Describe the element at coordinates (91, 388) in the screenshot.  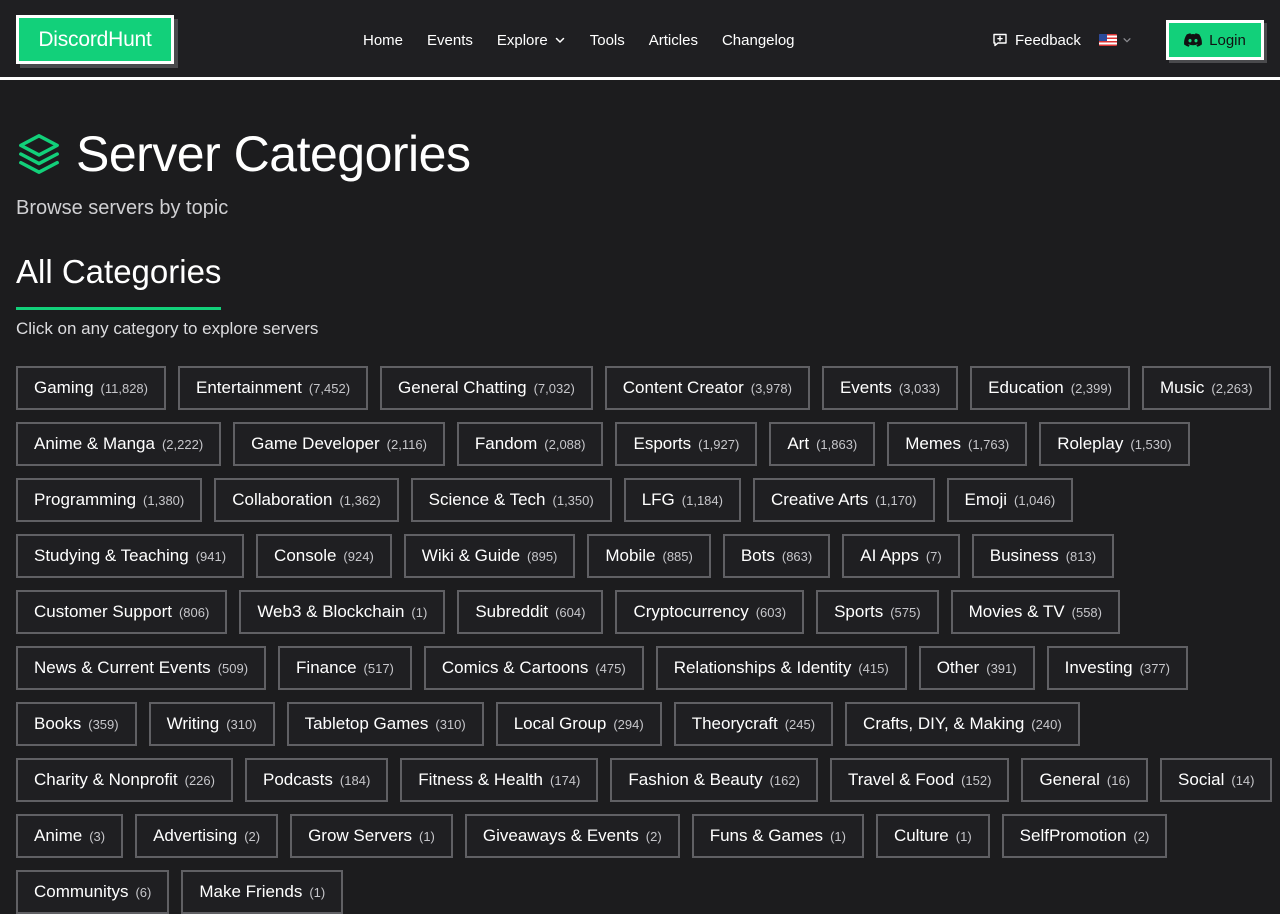
I see `category-chip: Gaming (11,828)` at that location.